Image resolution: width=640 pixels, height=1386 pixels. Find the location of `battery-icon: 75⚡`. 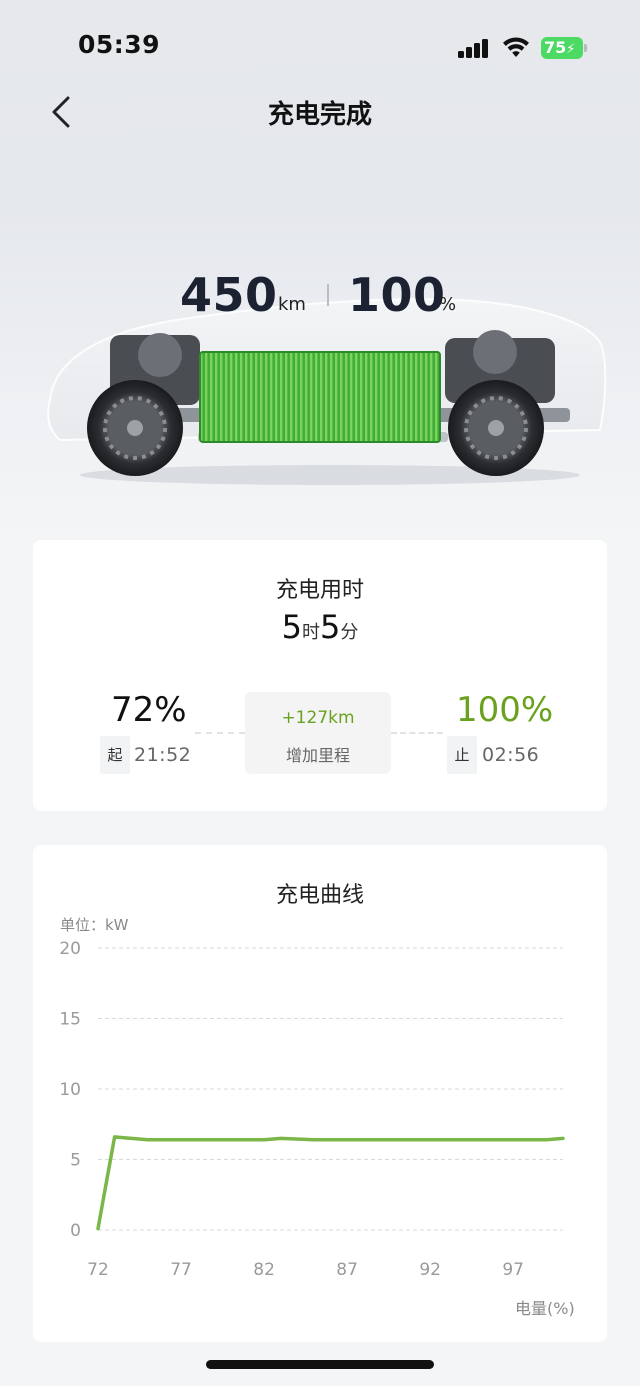

battery-icon: 75⚡ is located at coordinates (562, 48).